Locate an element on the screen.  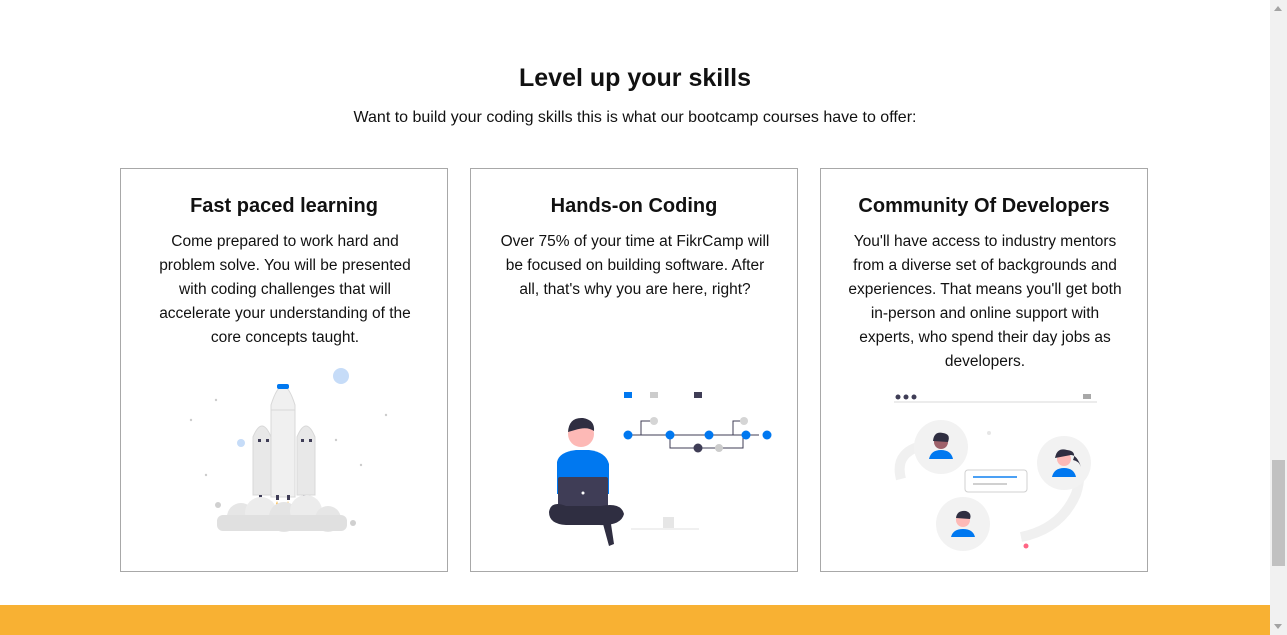
footer-band is located at coordinates (635, 620).